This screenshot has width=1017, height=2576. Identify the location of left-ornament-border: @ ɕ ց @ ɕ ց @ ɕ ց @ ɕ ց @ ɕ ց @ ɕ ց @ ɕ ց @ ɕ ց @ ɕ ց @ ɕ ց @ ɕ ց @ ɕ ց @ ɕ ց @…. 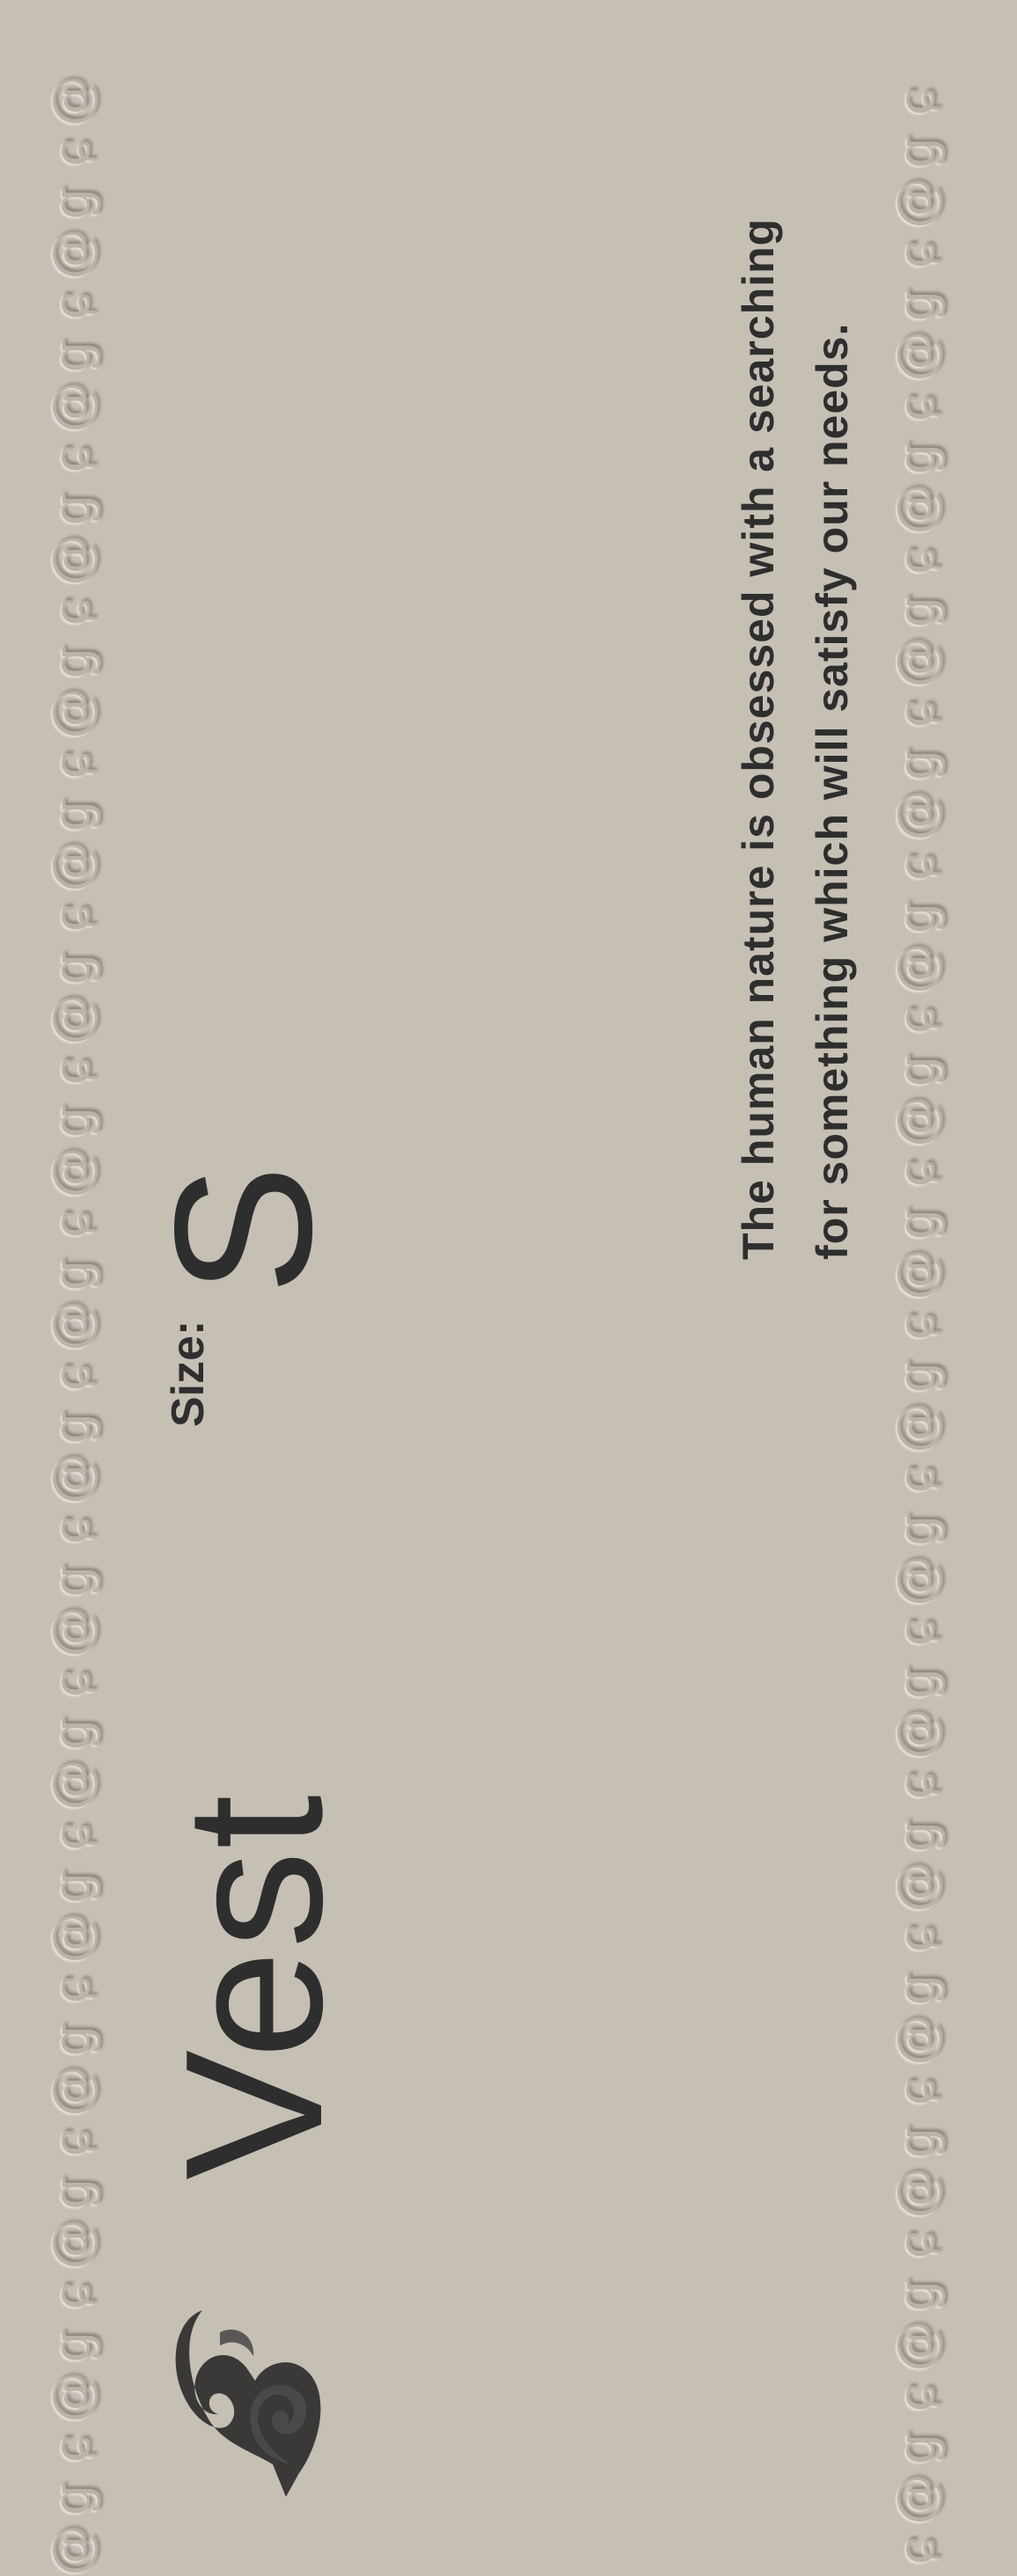
(71, 1288).